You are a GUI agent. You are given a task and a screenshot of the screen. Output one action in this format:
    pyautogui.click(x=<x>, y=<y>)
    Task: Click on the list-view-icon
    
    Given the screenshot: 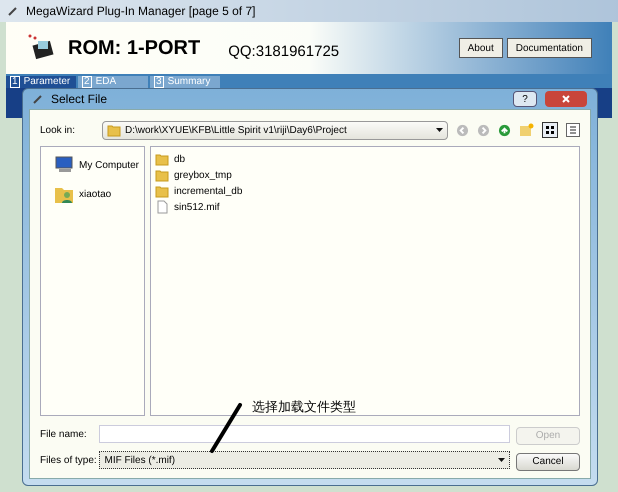 What is the action you would take?
    pyautogui.click(x=573, y=130)
    